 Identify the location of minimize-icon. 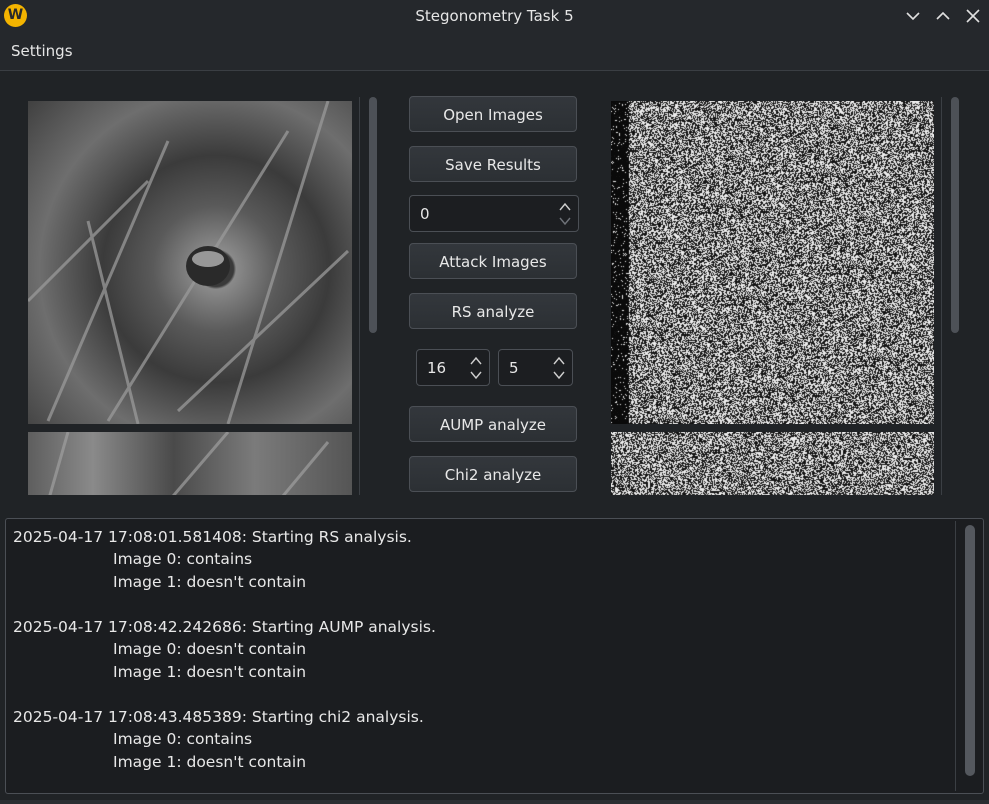
(913, 16).